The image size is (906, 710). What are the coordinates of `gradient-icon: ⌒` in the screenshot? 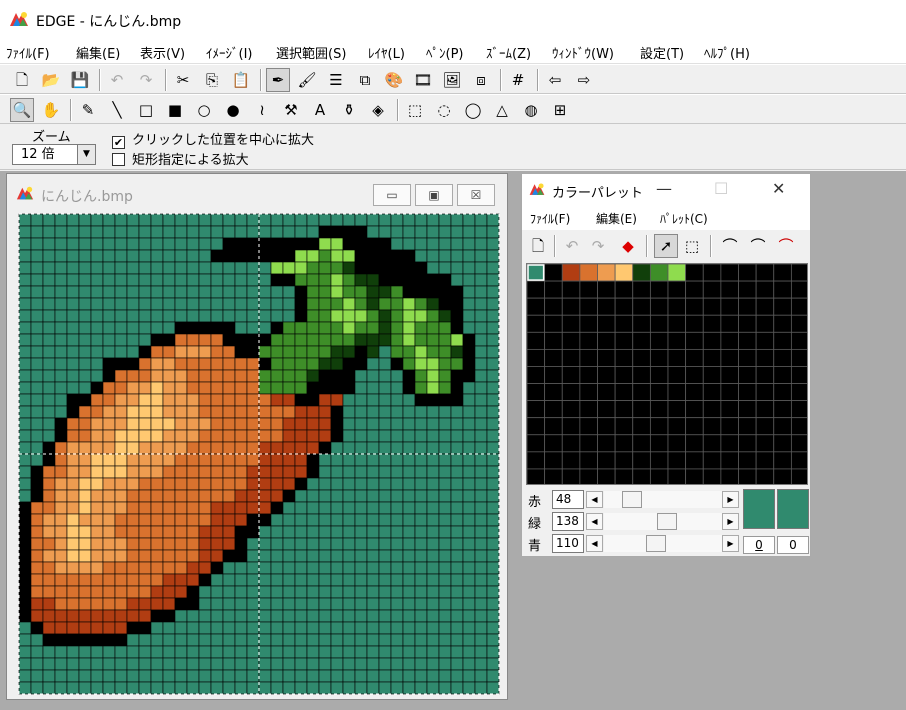 It's located at (730, 246).